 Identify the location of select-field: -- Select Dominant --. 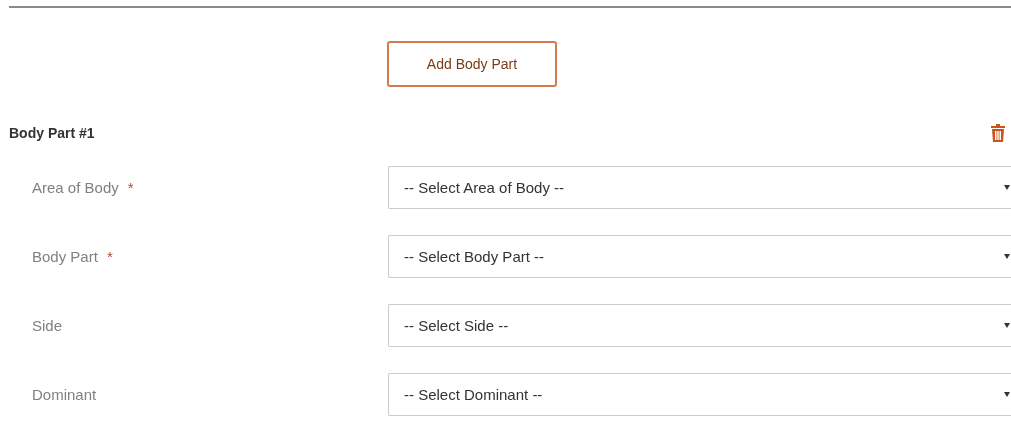
(699, 394).